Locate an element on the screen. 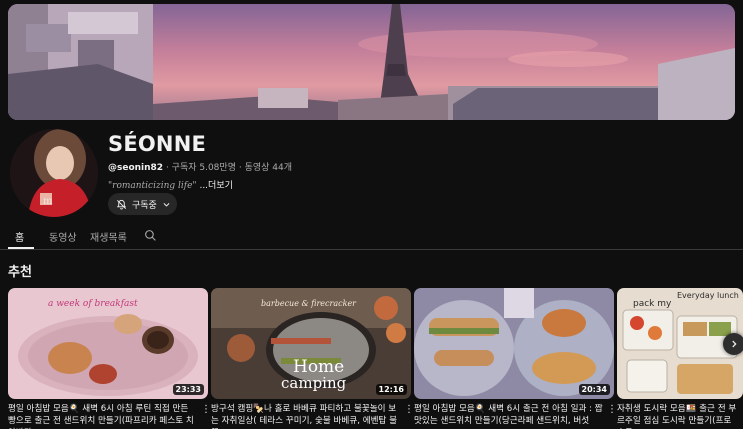 The height and width of the screenshot is (429, 743). subscribed-button: 구독중 is located at coordinates (142, 204).